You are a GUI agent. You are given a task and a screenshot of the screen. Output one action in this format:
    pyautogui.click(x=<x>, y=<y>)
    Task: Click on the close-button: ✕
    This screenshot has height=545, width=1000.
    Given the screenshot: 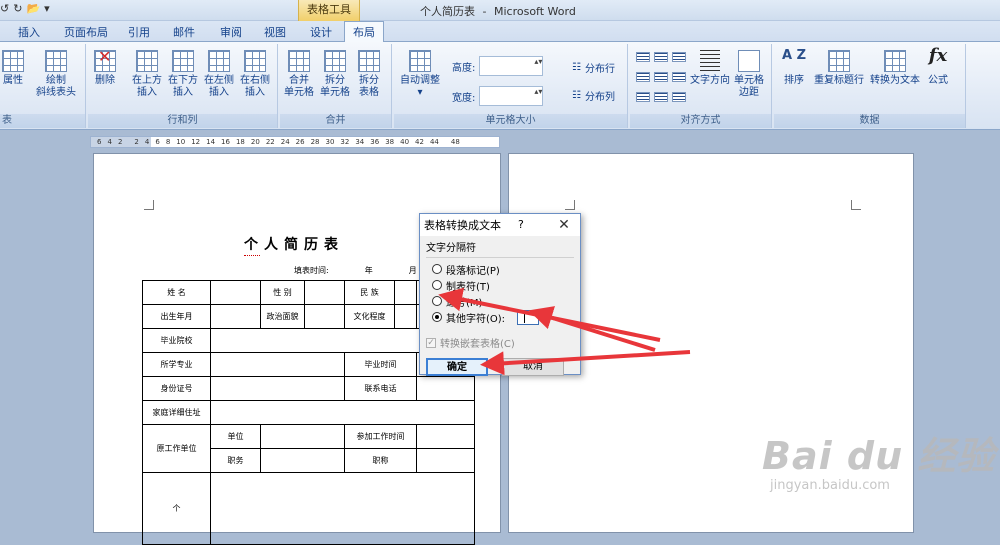 What is the action you would take?
    pyautogui.click(x=564, y=225)
    